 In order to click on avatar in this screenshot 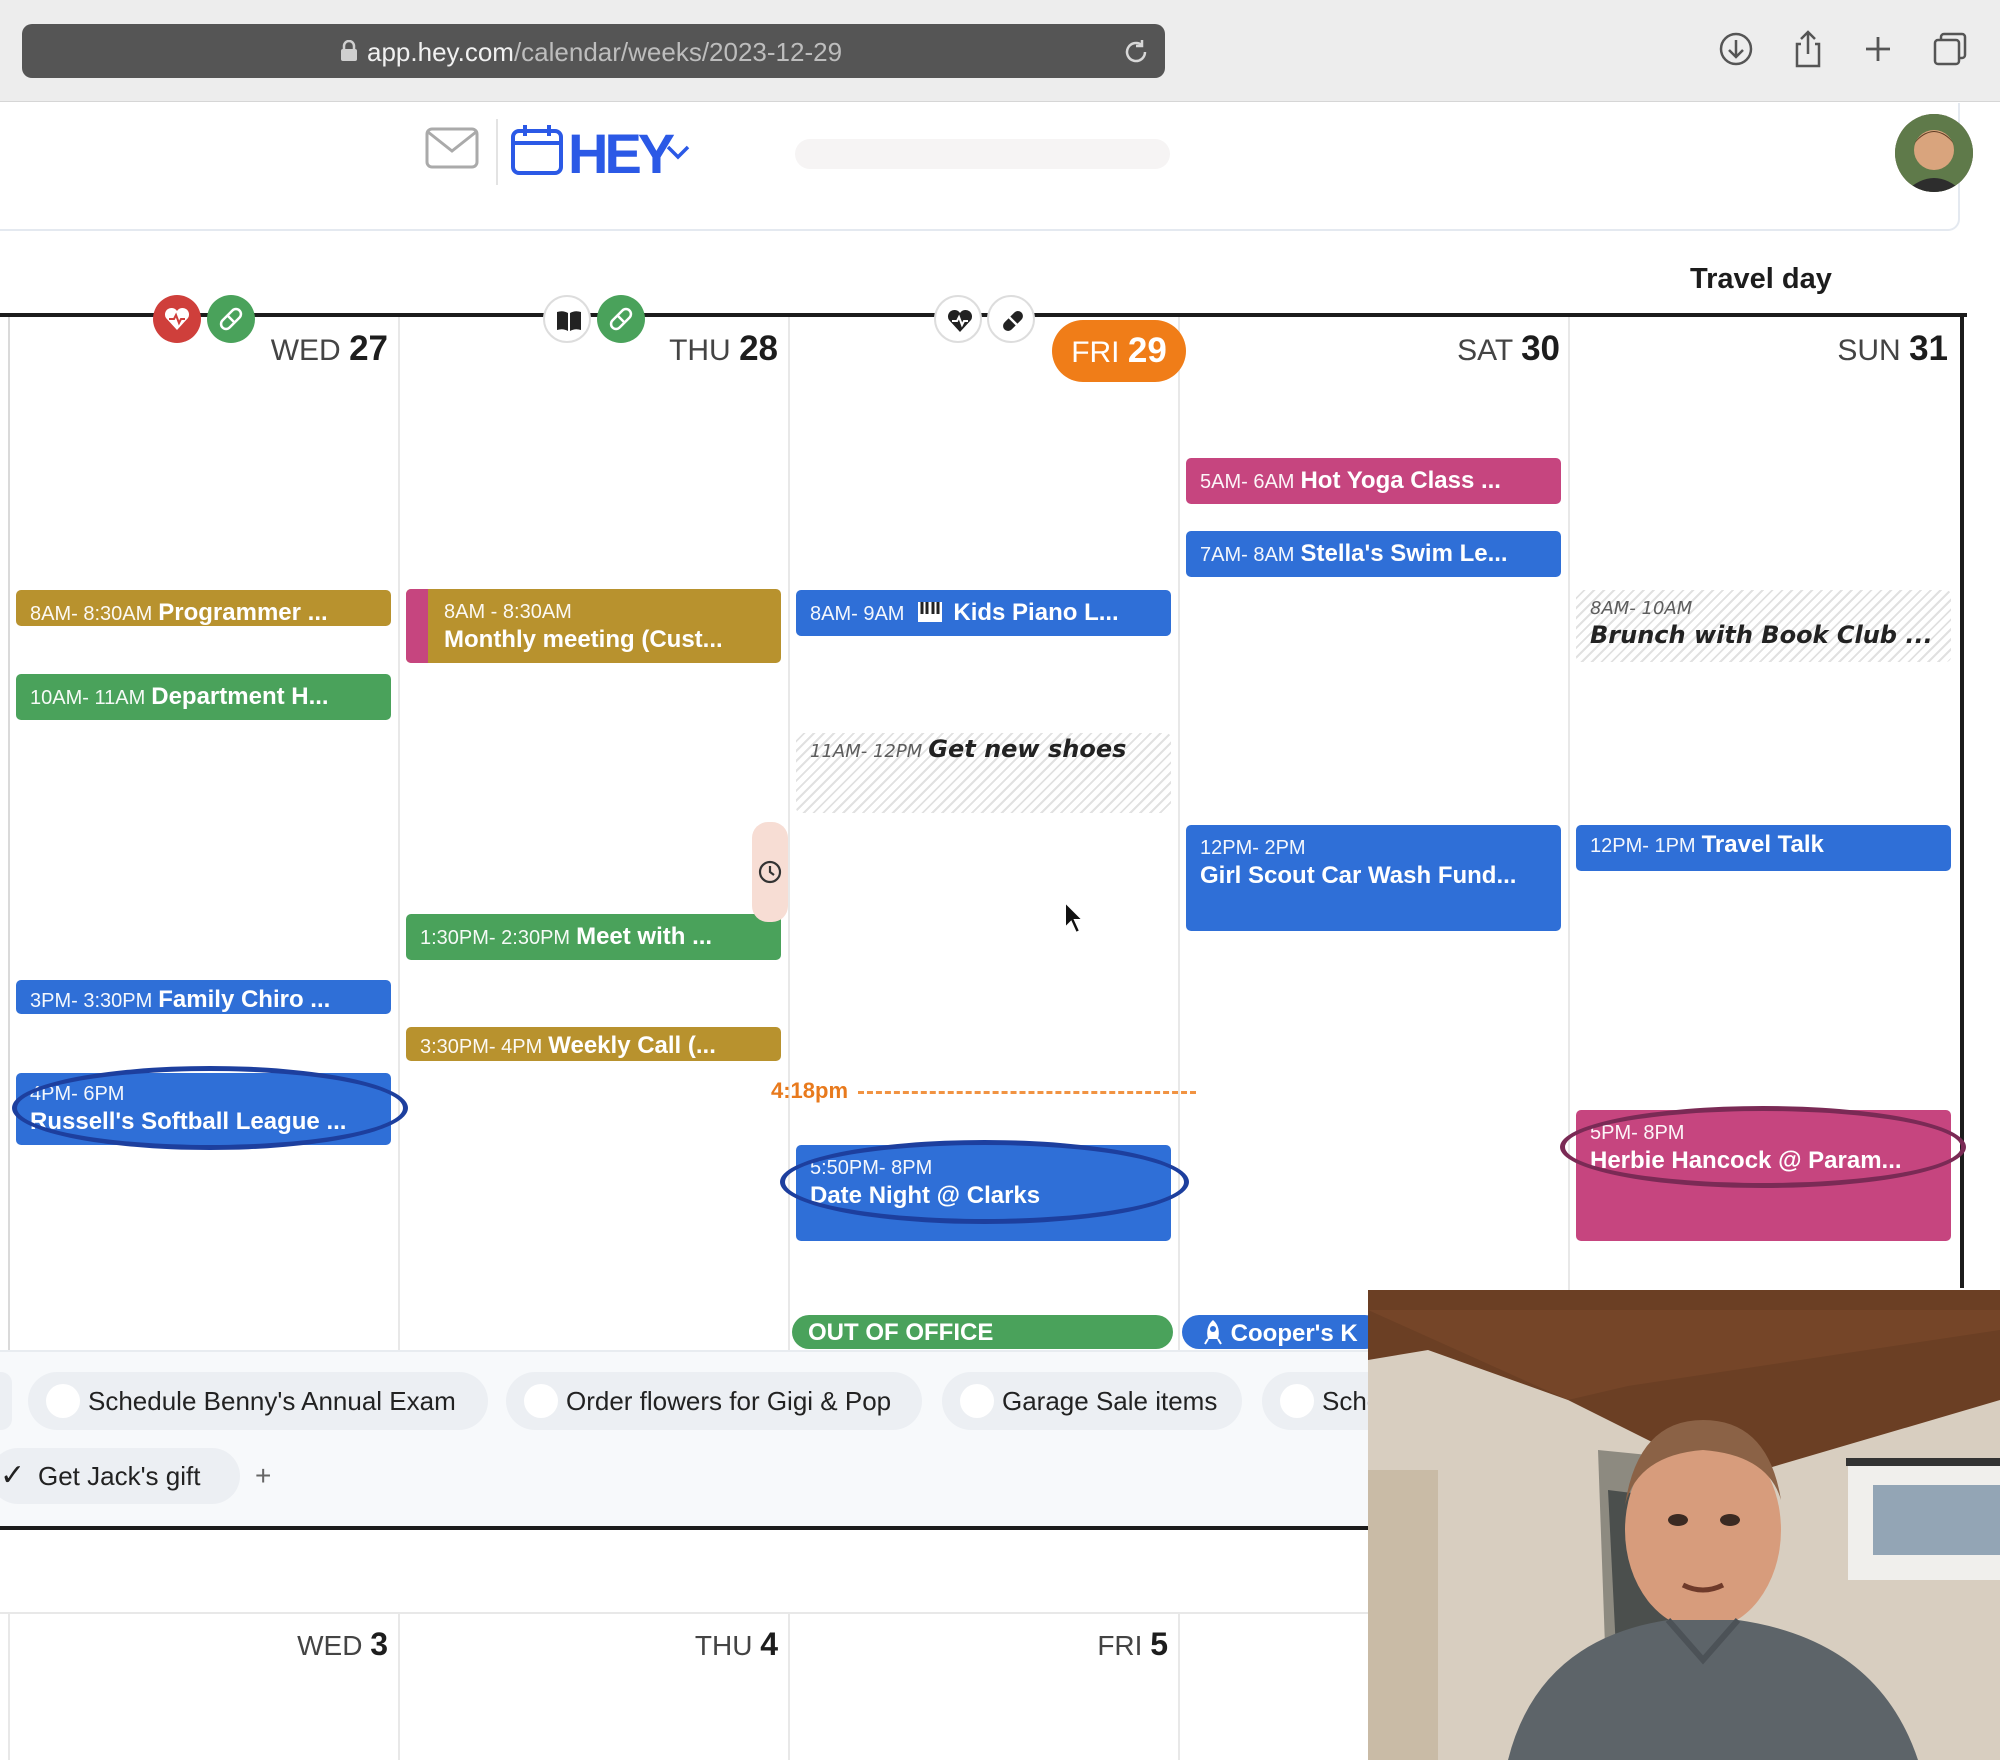, I will do `click(1934, 153)`.